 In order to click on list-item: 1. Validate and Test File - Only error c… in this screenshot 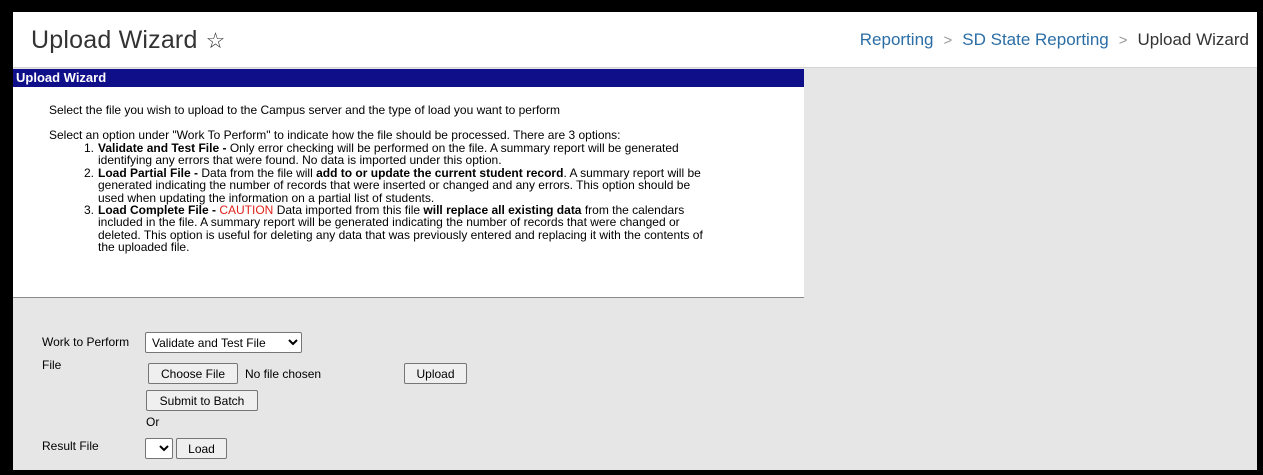, I will do `click(408, 154)`.